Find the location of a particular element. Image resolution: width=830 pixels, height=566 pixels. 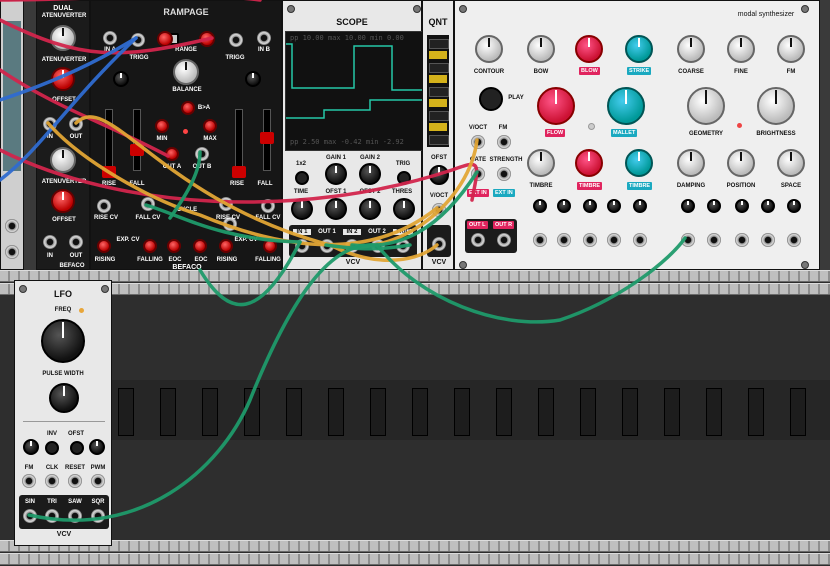

trig-button is located at coordinates (404, 178).